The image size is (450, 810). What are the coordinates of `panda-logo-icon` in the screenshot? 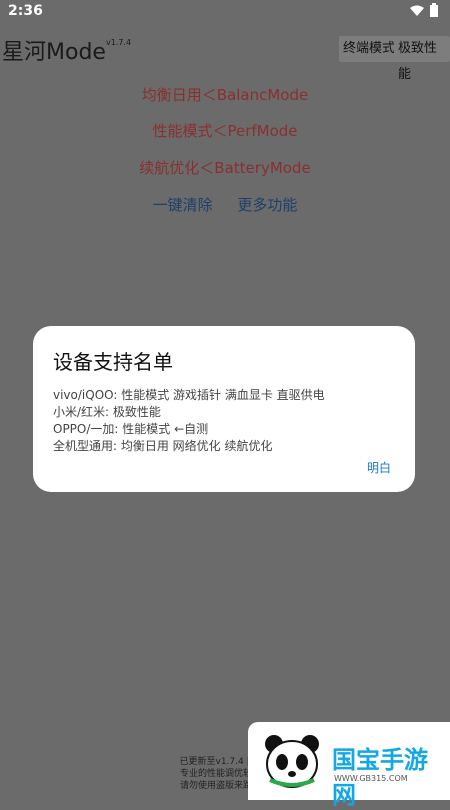 It's located at (292, 761).